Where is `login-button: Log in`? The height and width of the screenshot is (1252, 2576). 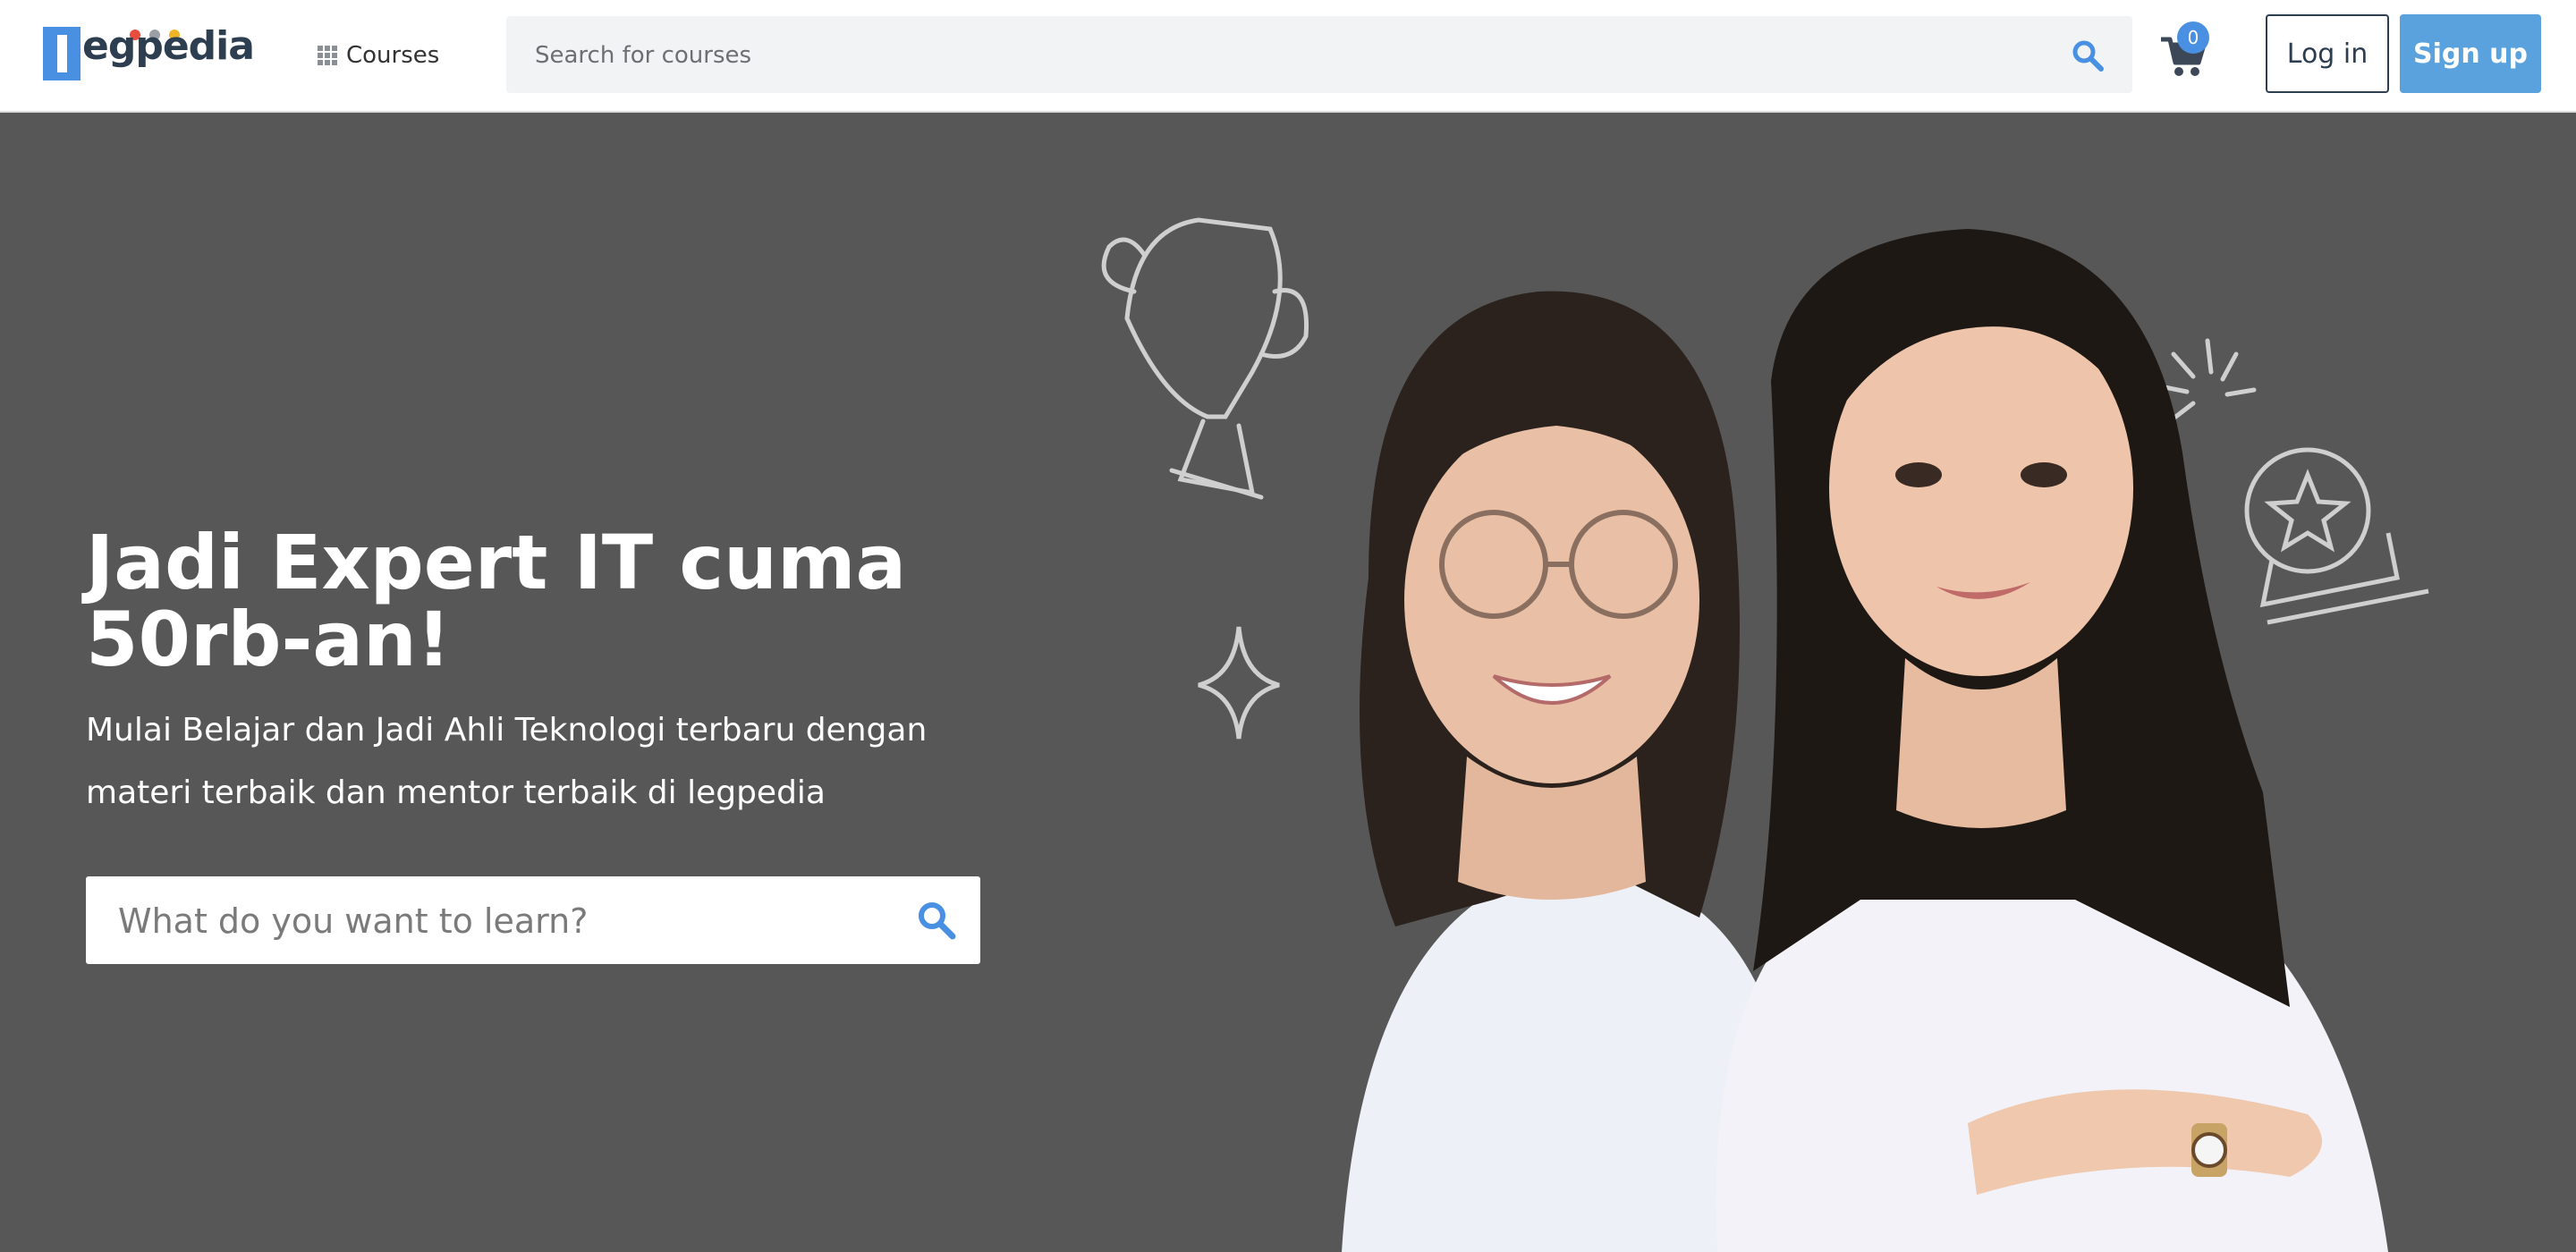
login-button: Log in is located at coordinates (2327, 53).